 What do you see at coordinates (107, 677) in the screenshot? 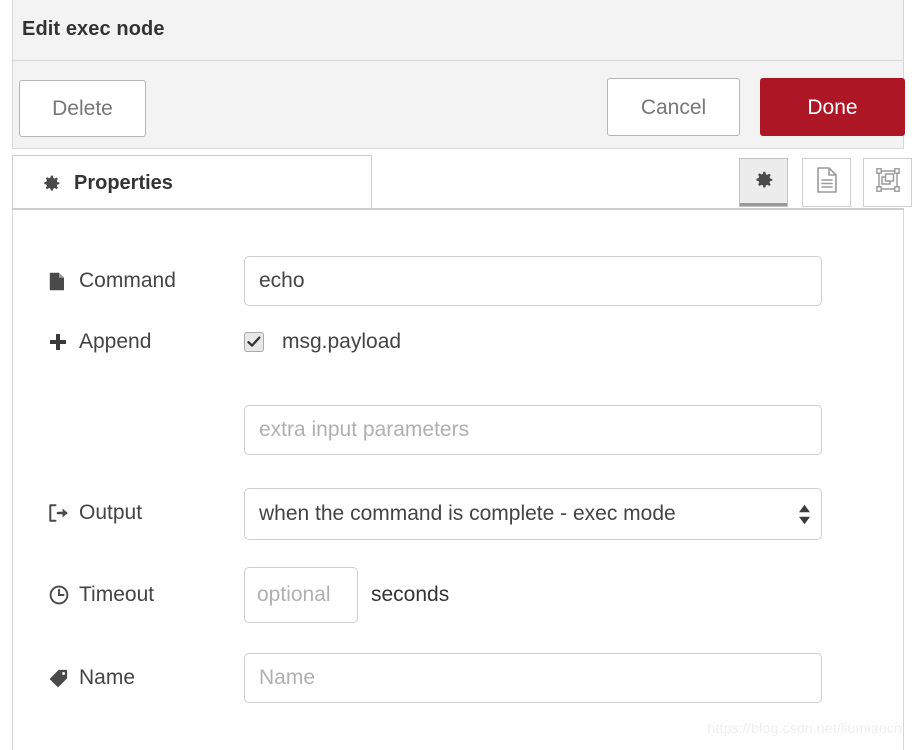
I see `name-label: Name` at bounding box center [107, 677].